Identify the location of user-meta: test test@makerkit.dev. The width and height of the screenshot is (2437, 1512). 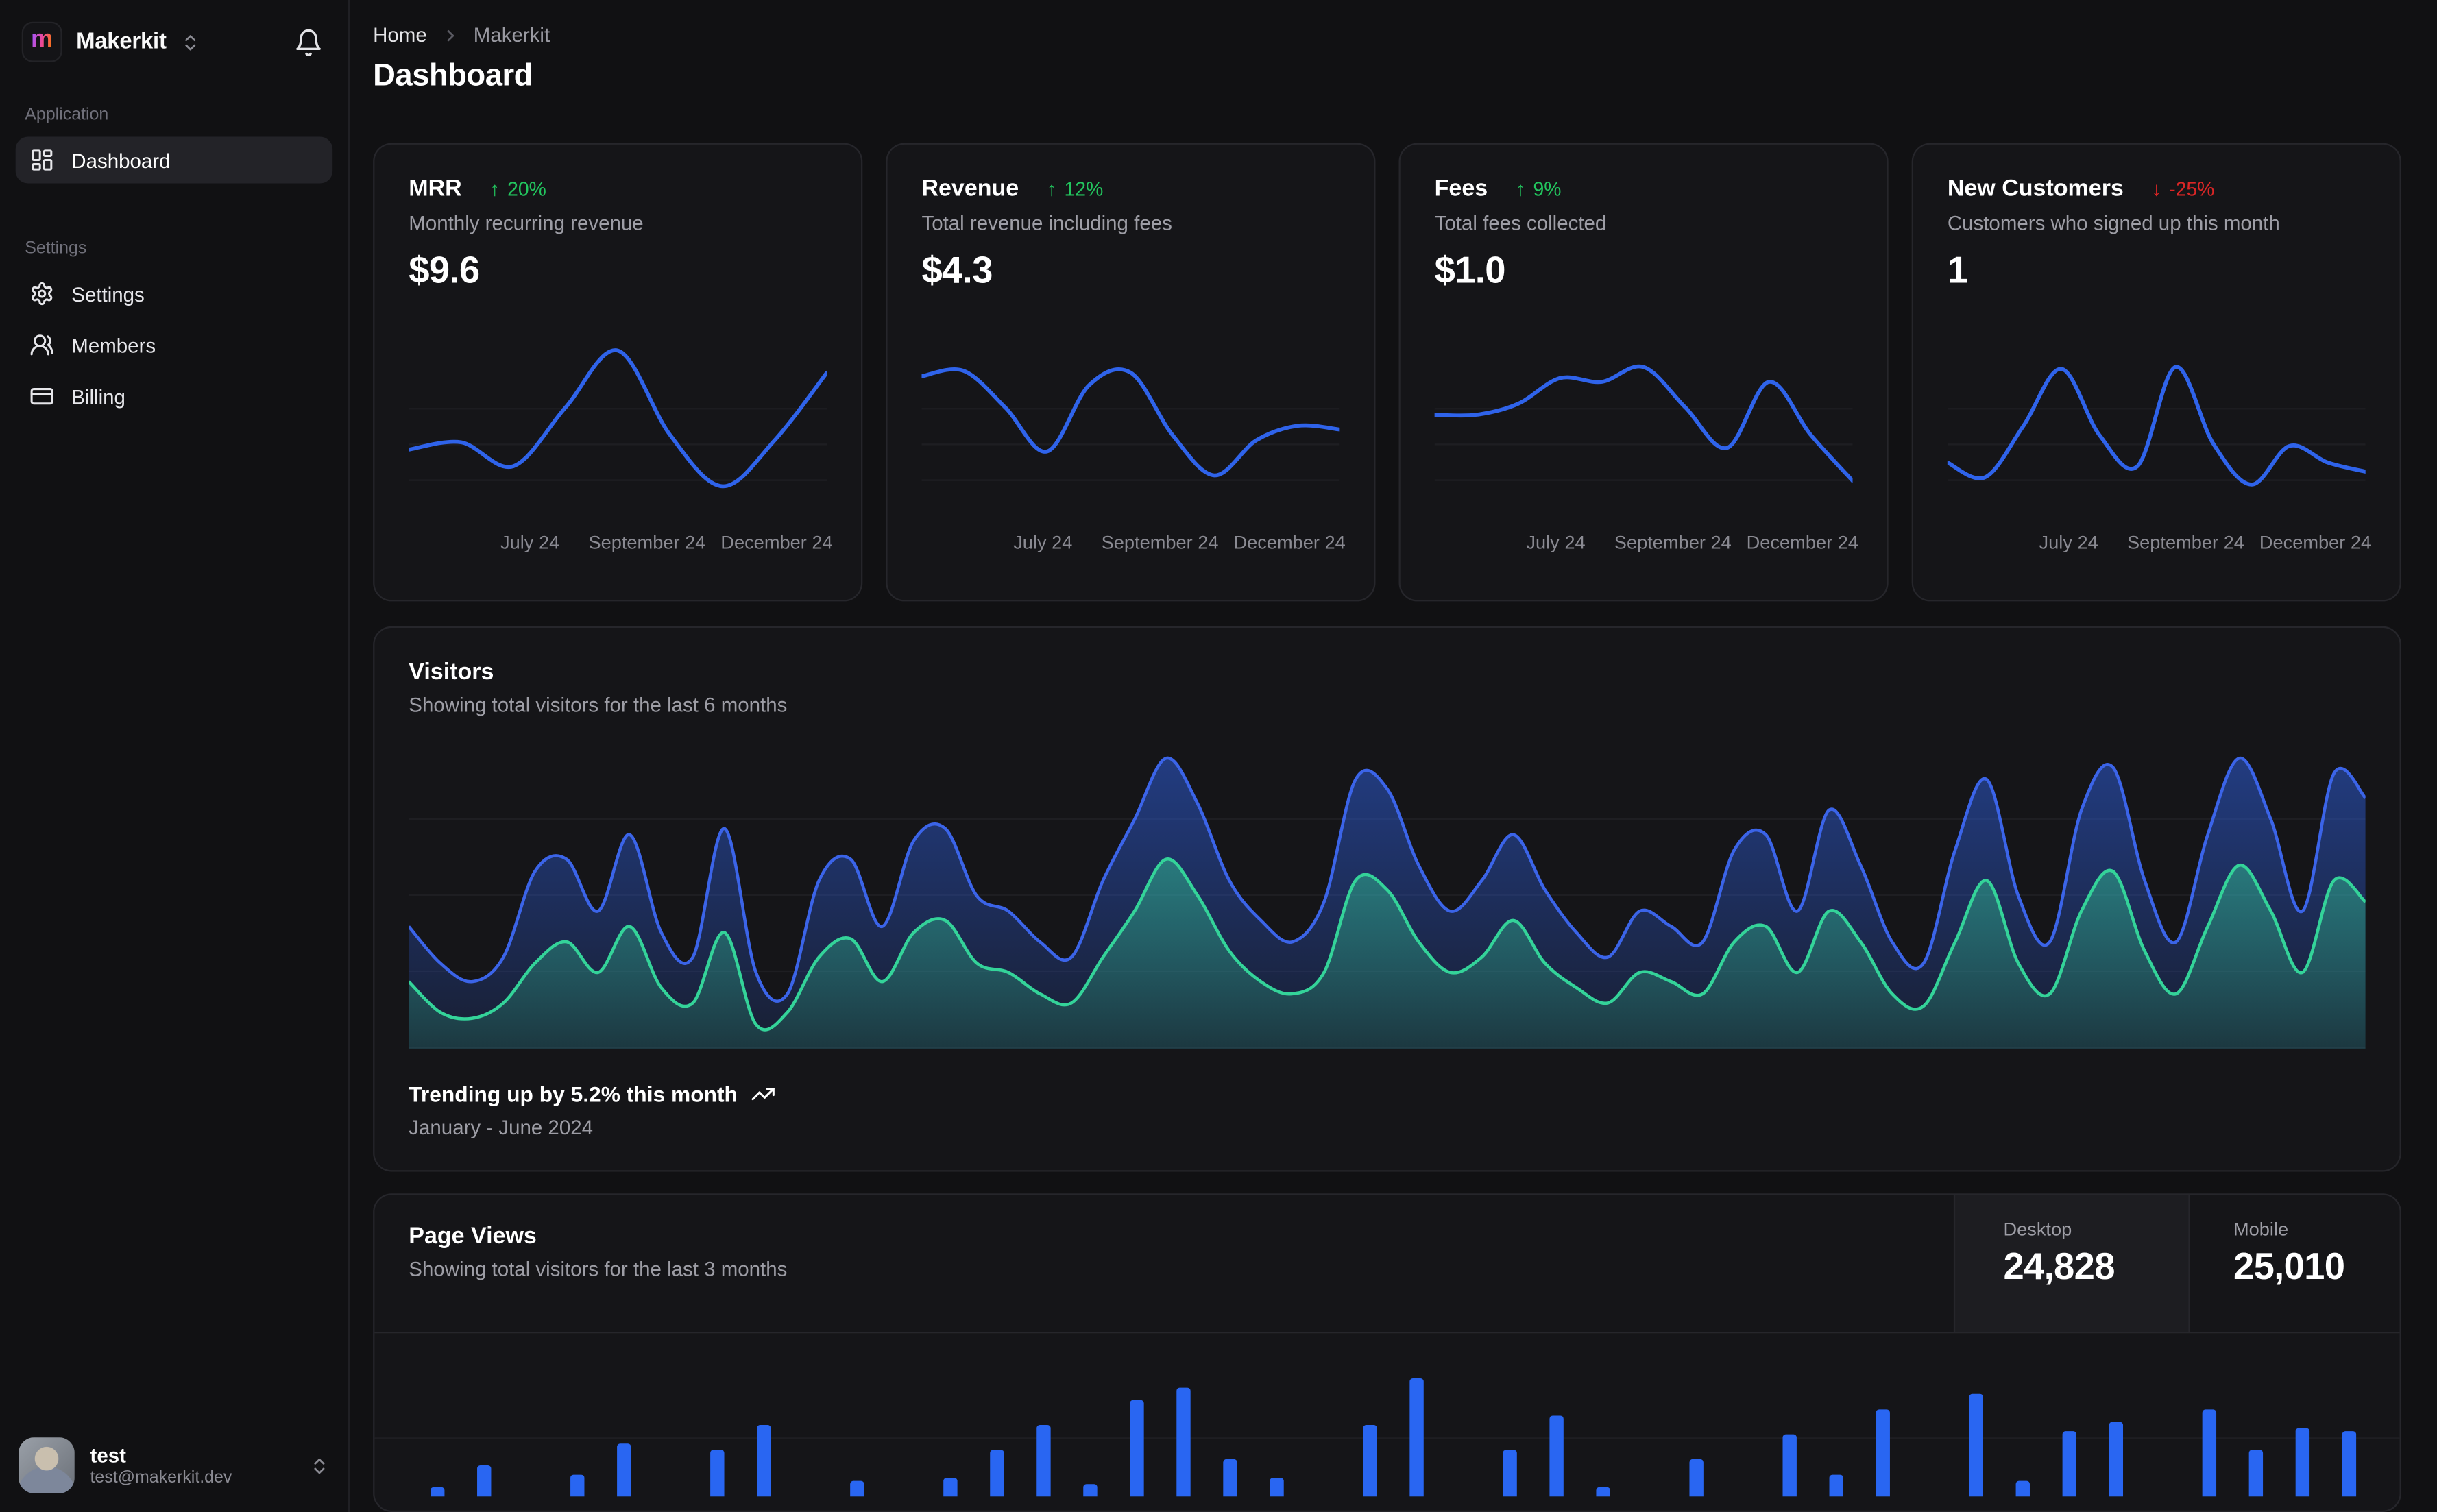
(161, 1465).